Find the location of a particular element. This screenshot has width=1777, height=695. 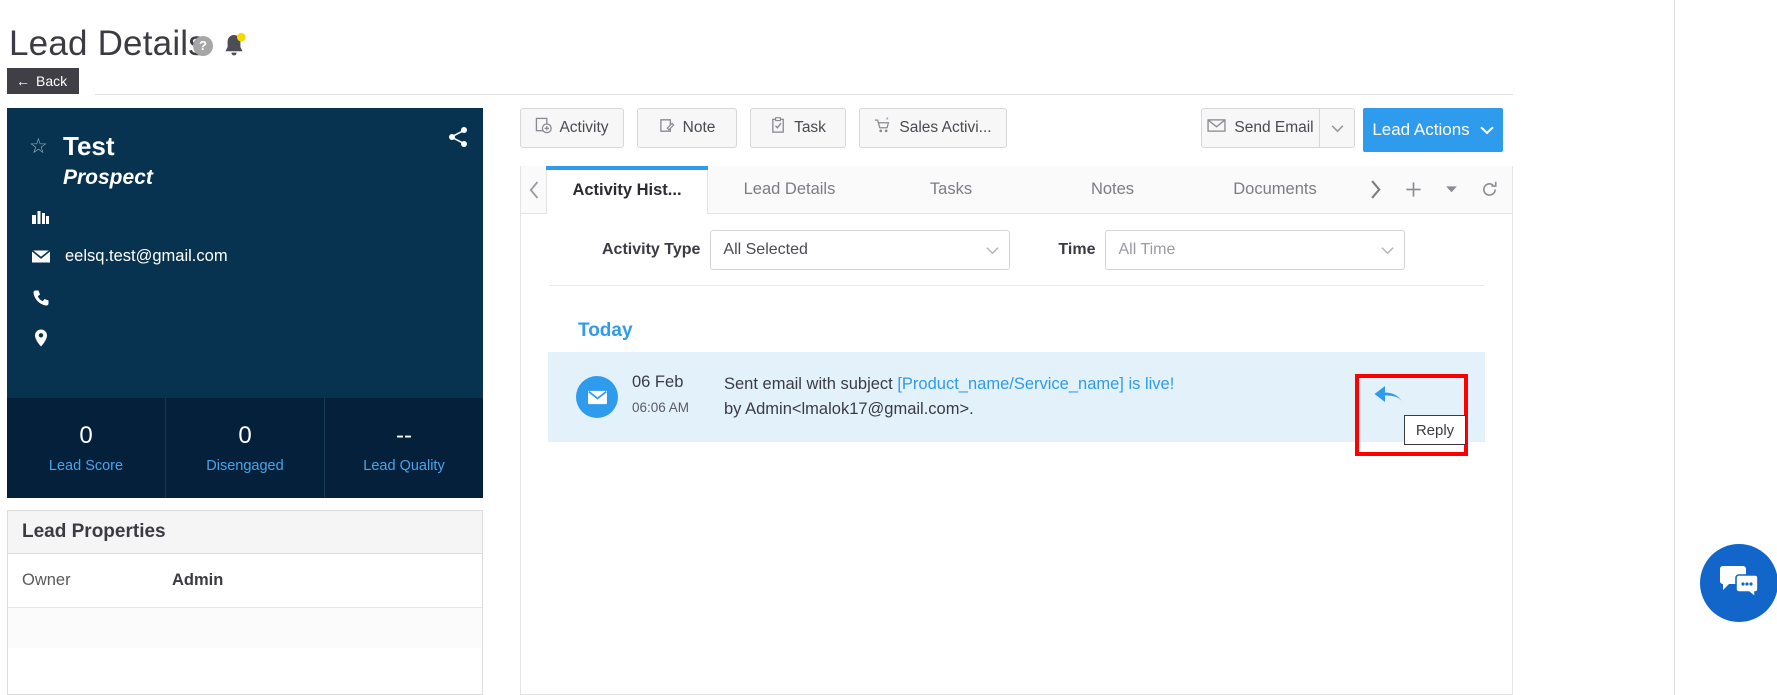

refresh-icon is located at coordinates (1489, 188).